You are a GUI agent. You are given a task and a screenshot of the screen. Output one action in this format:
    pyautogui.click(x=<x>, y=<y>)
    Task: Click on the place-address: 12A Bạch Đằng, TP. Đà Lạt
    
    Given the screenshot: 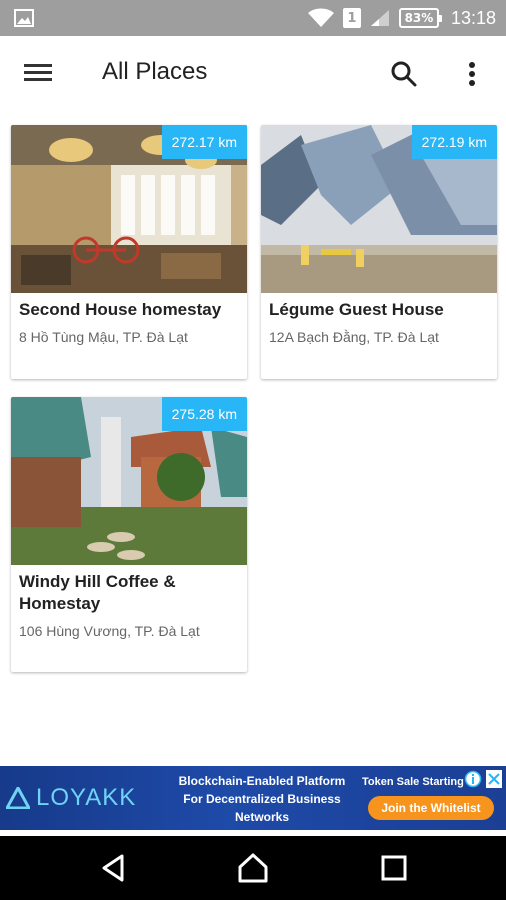 What is the action you would take?
    pyautogui.click(x=354, y=337)
    